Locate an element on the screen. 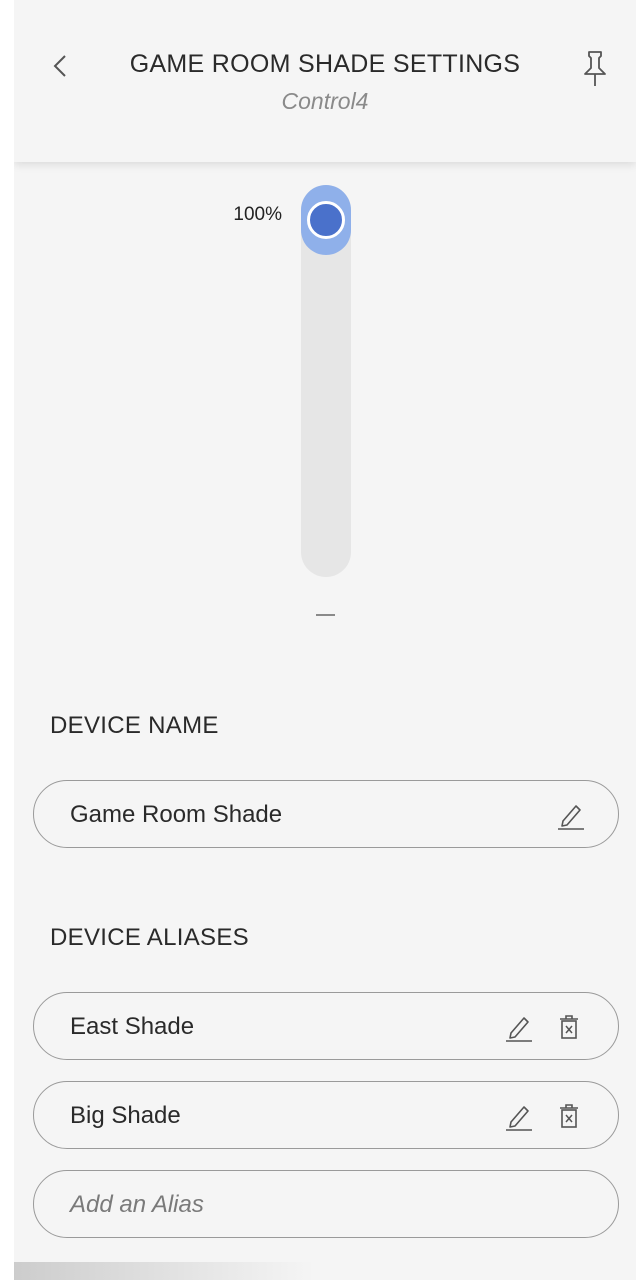 This screenshot has width=636, height=1280. page-title: GAME ROOM SHADE SETTINGS is located at coordinates (325, 64).